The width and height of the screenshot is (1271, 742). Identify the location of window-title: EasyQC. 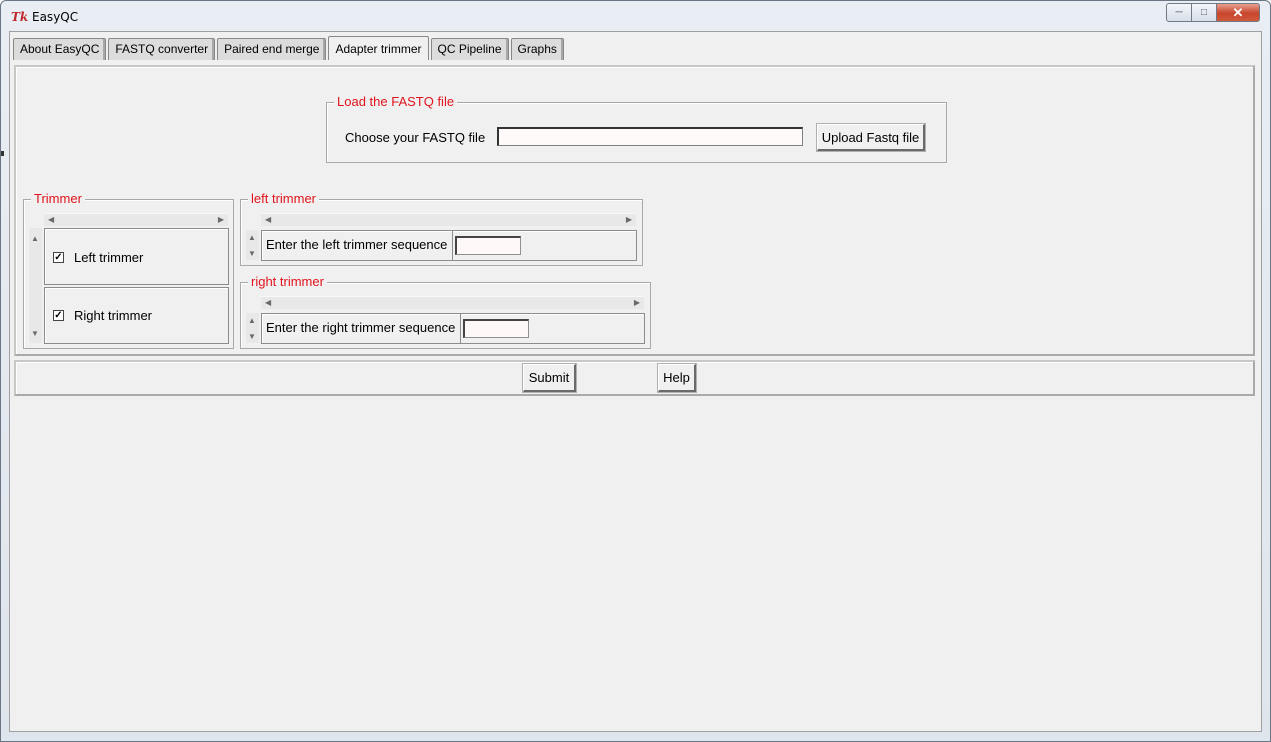
(55, 17).